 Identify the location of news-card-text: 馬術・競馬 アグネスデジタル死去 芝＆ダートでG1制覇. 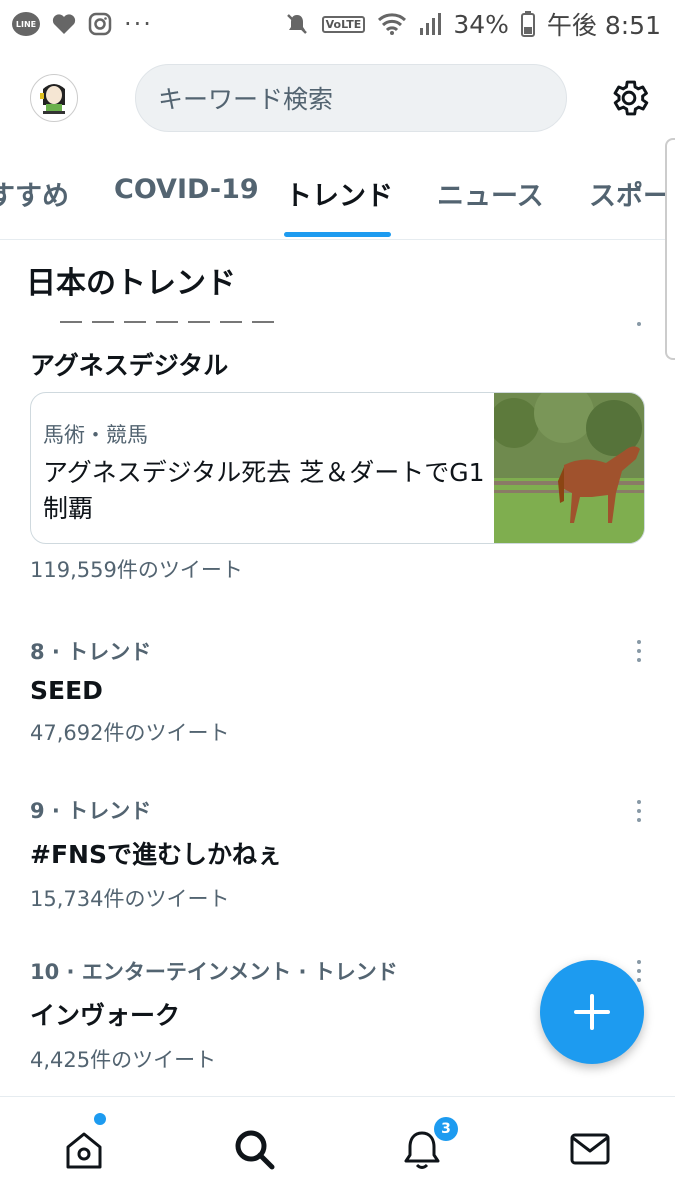
(268, 473).